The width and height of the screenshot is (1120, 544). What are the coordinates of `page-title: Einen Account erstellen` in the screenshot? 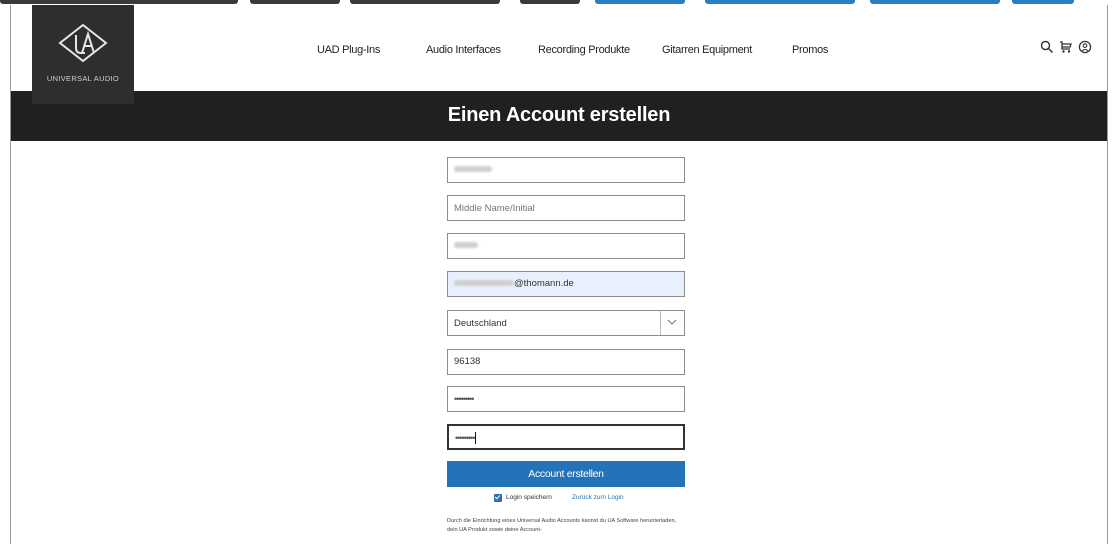 It's located at (559, 115).